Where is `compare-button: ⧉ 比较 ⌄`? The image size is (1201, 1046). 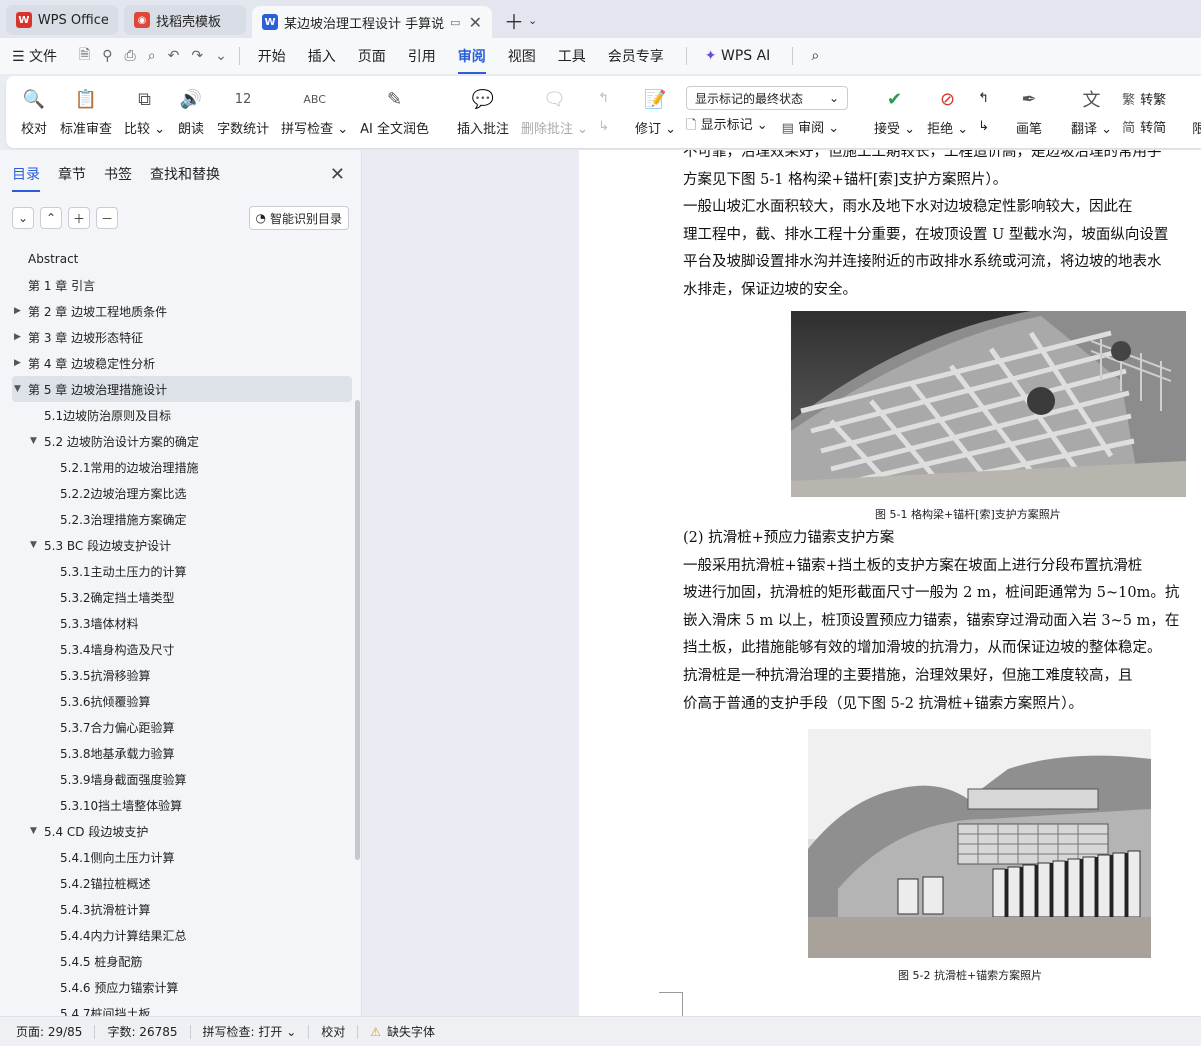
compare-button: ⧉ 比较 ⌄ is located at coordinates (144, 112).